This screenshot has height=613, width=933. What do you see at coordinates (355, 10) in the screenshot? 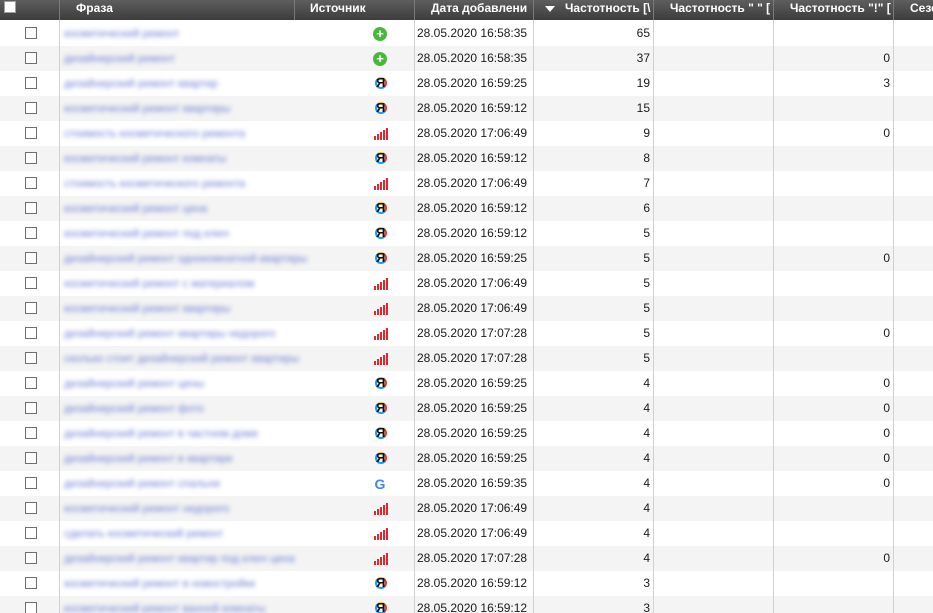
I see `column-header-source: Источник` at bounding box center [355, 10].